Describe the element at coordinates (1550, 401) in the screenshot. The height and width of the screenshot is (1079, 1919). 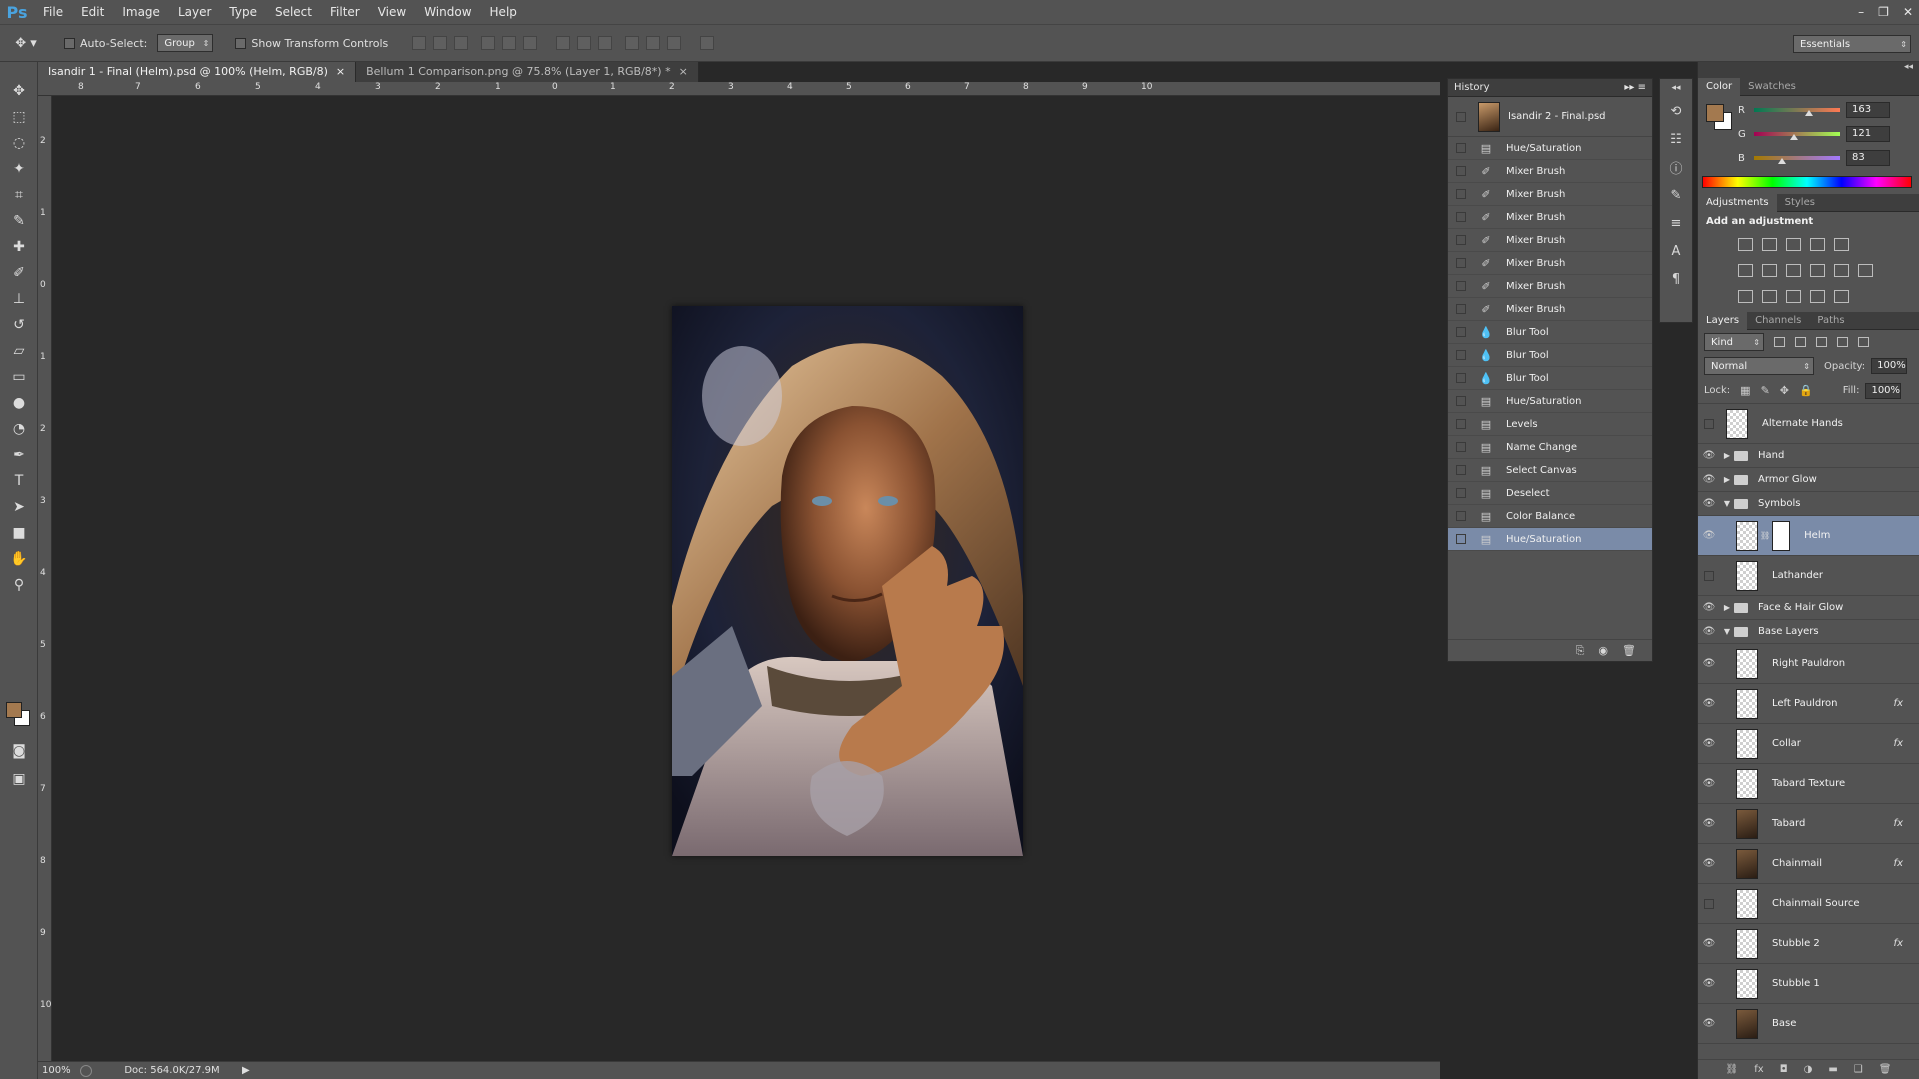
I see `history-item: ▤ Hue/Saturation` at that location.